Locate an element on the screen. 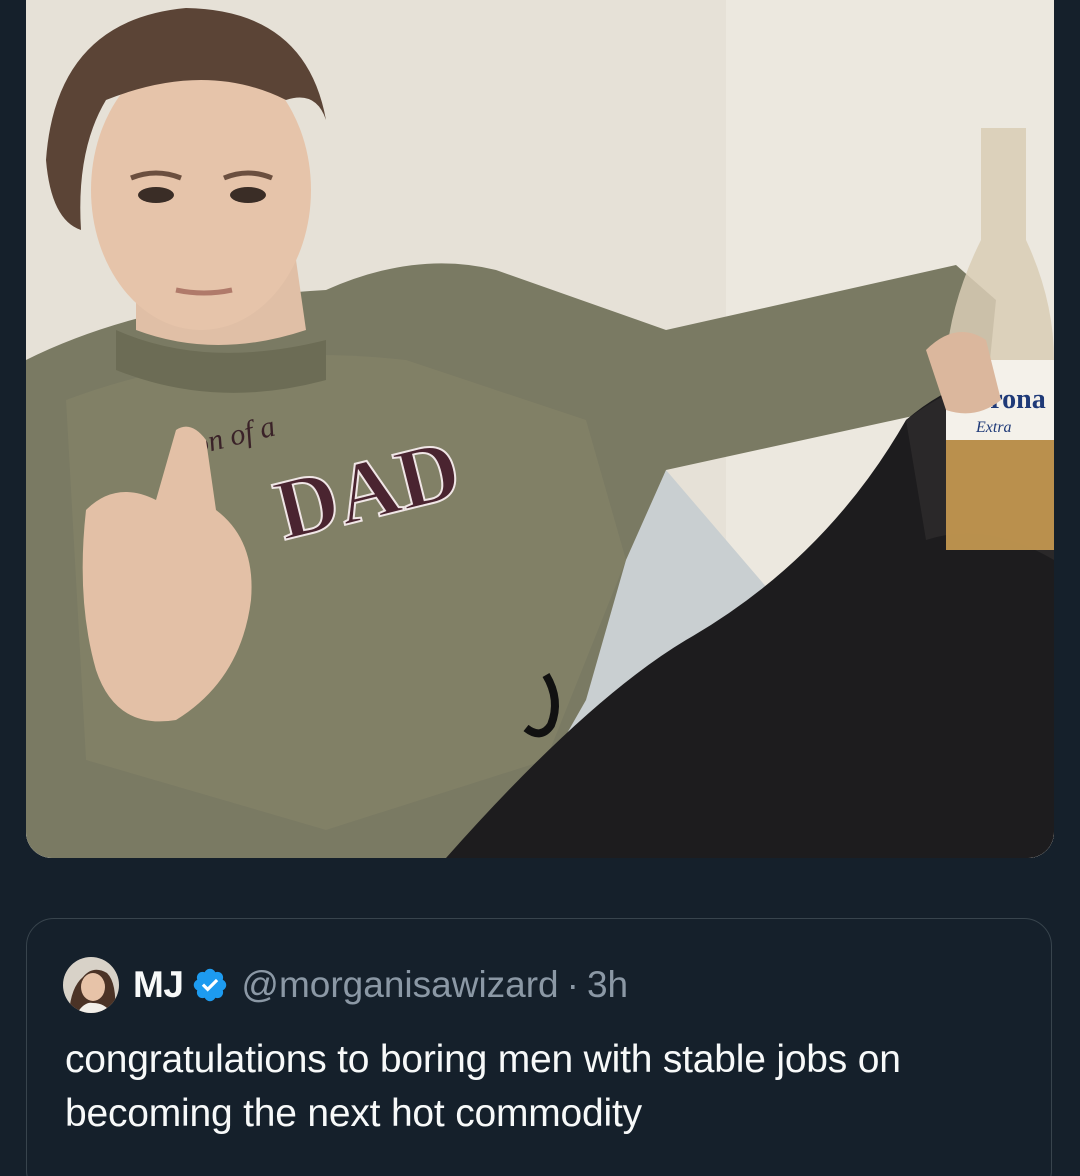 Image resolution: width=1080 pixels, height=1176 pixels. quoted-tweet-header: MJ @morganisawizard · 3h is located at coordinates (345, 985).